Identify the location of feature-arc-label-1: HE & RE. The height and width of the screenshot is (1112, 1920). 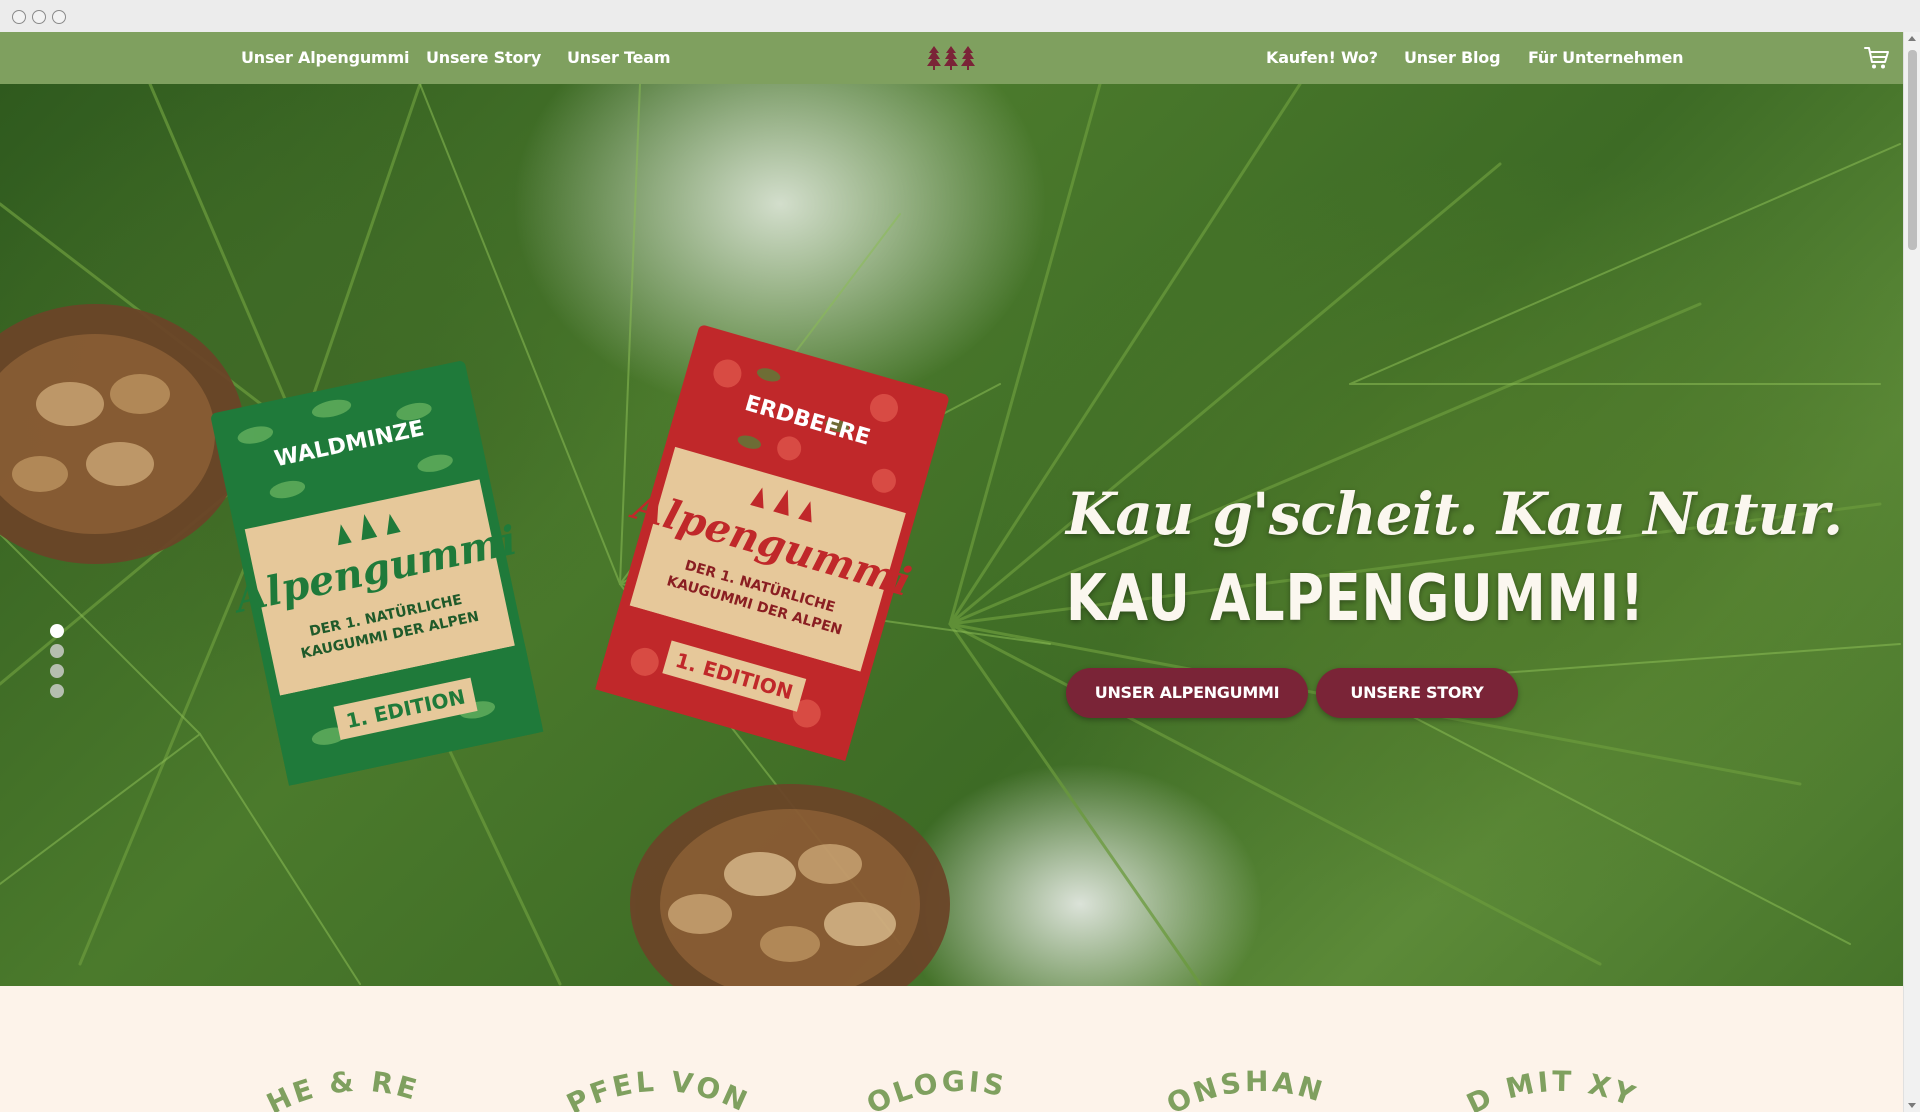
(342, 1088).